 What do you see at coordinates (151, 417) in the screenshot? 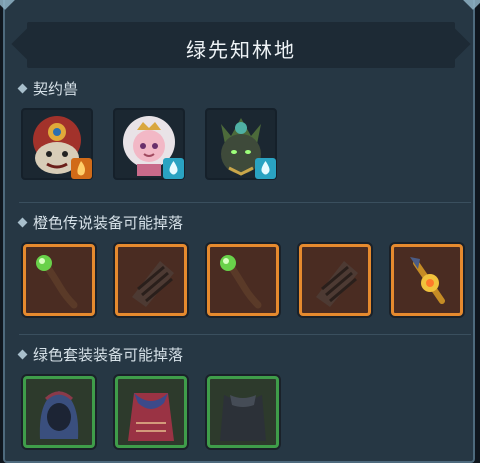
I see `red-robe-icon` at bounding box center [151, 417].